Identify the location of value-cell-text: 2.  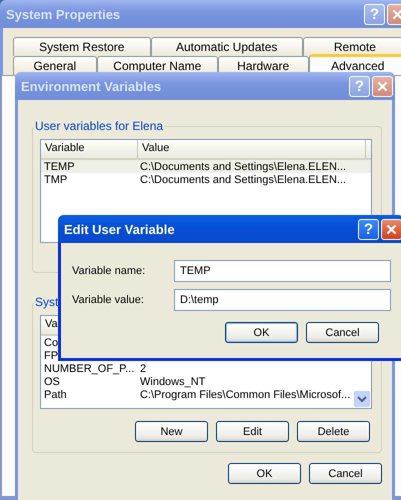
(143, 368).